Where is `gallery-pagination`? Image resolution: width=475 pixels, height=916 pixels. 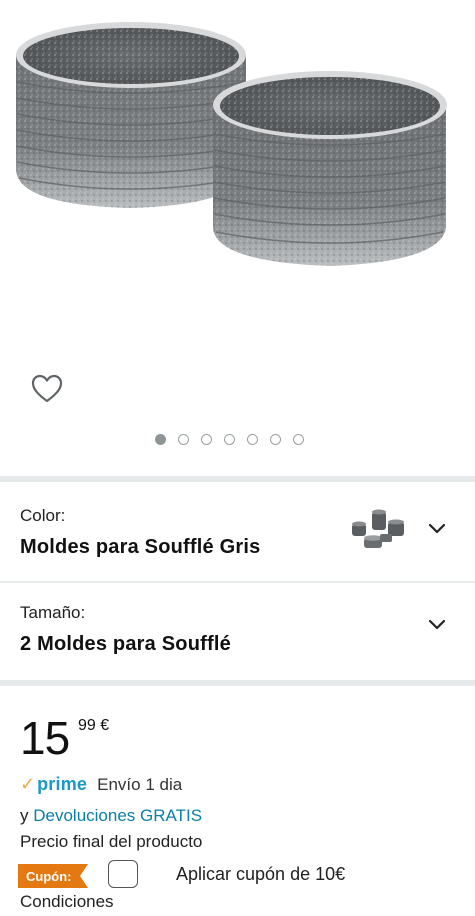
gallery-pagination is located at coordinates (229, 439).